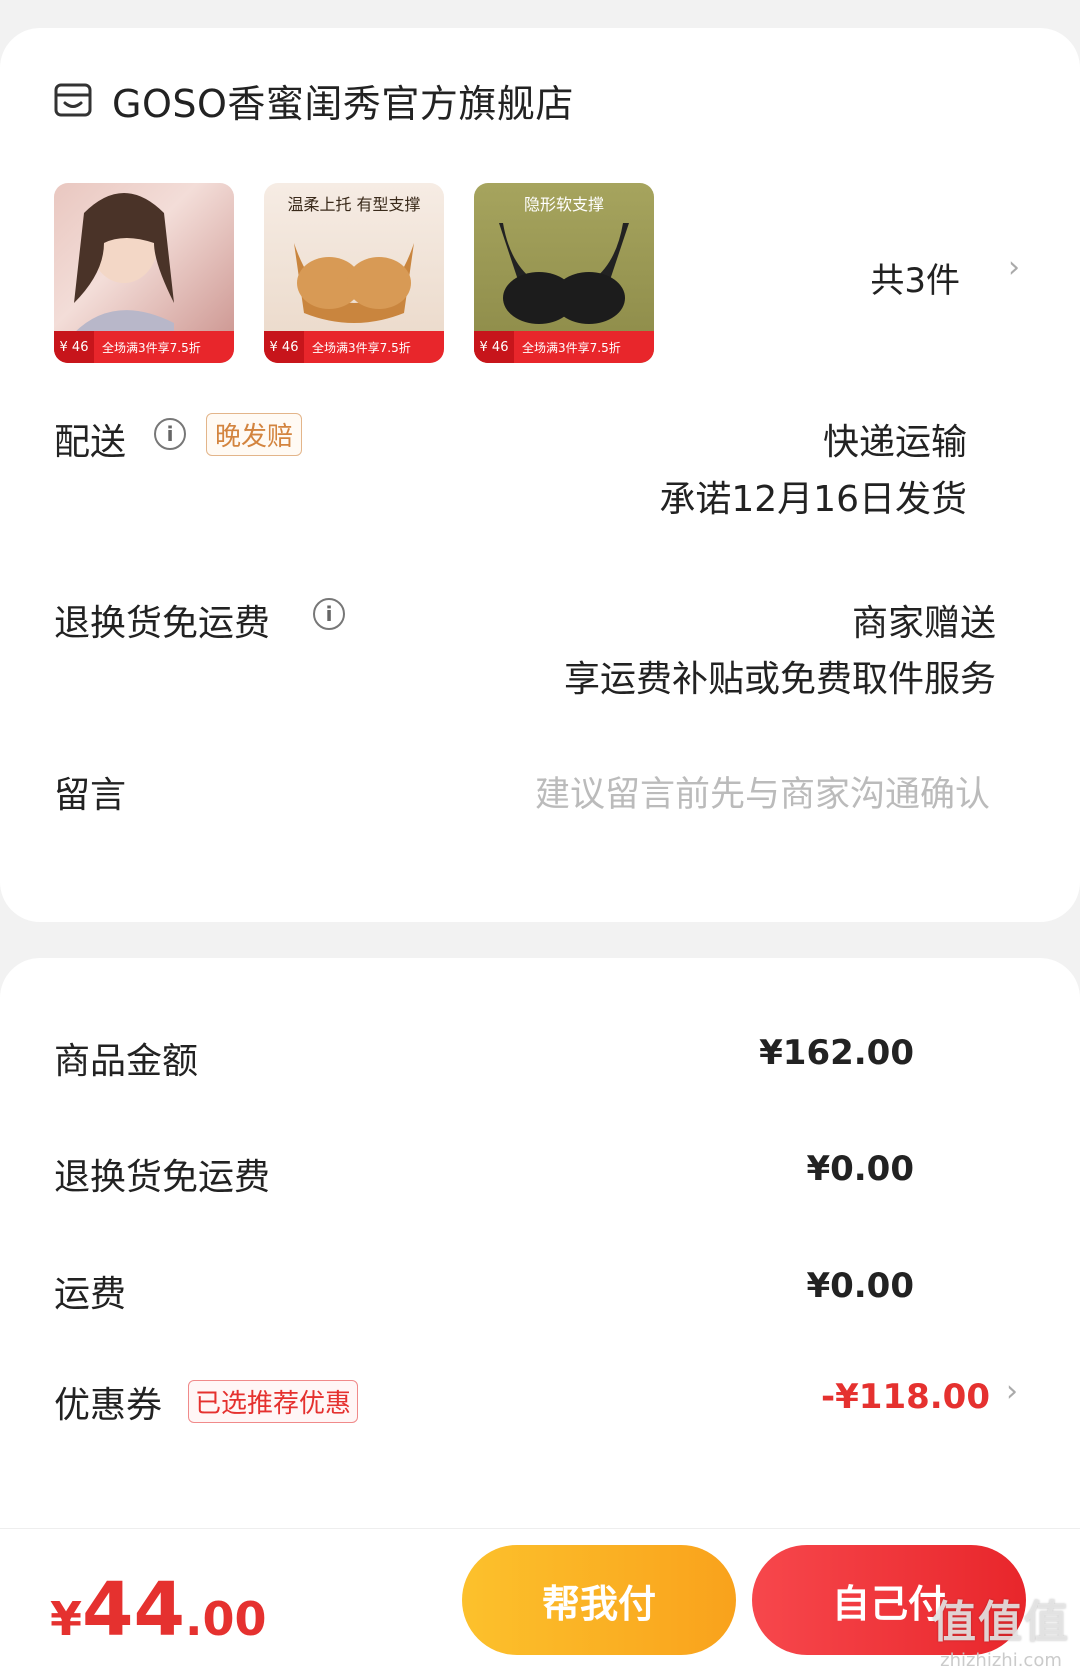 This screenshot has width=1080, height=1677. Describe the element at coordinates (564, 204) in the screenshot. I see `product-headline: 隐形软支撑` at that location.